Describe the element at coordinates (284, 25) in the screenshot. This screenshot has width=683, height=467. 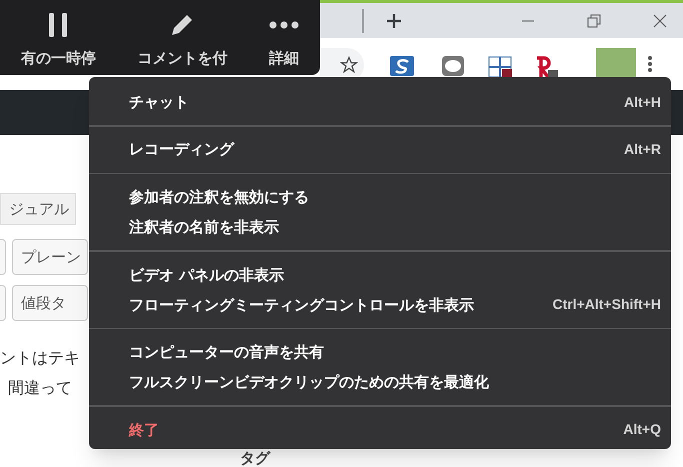
I see `more-icon` at that location.